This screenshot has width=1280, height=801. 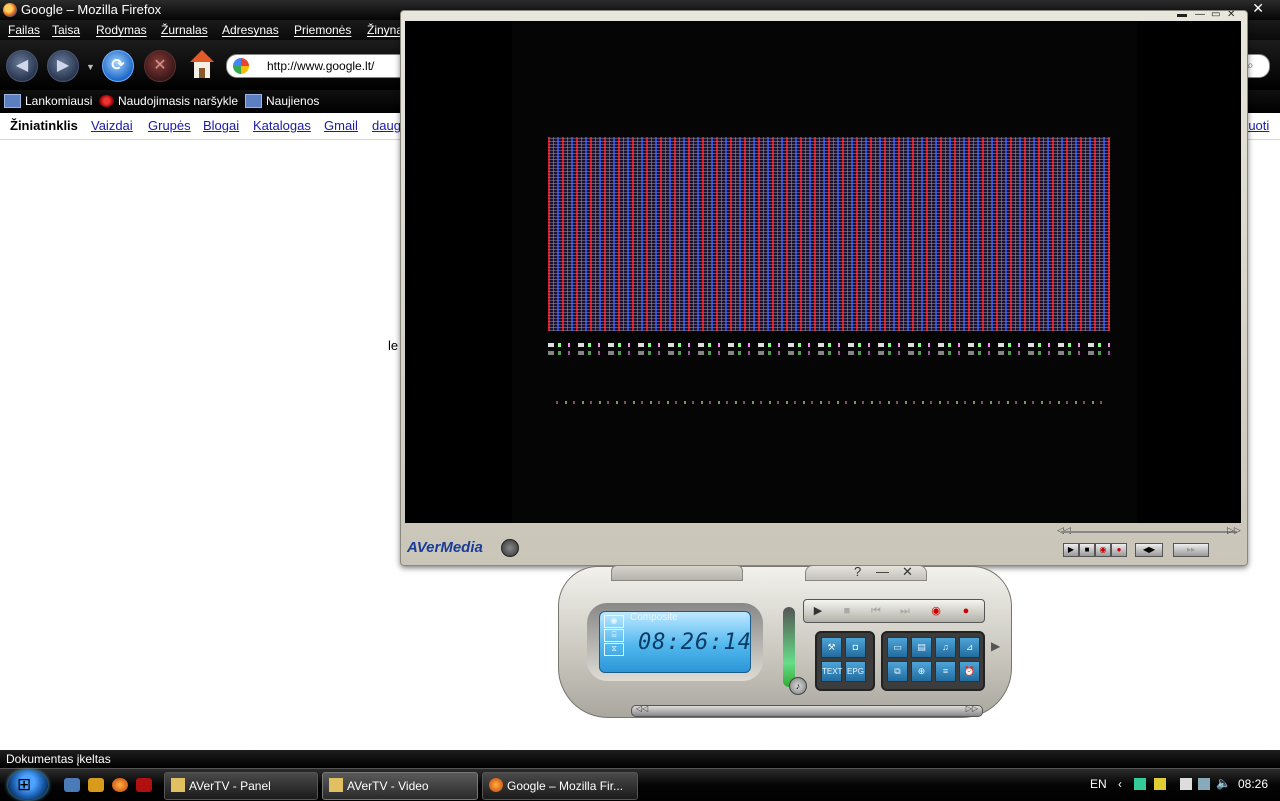 What do you see at coordinates (96, 785) in the screenshot?
I see `switch-windows-icon` at bounding box center [96, 785].